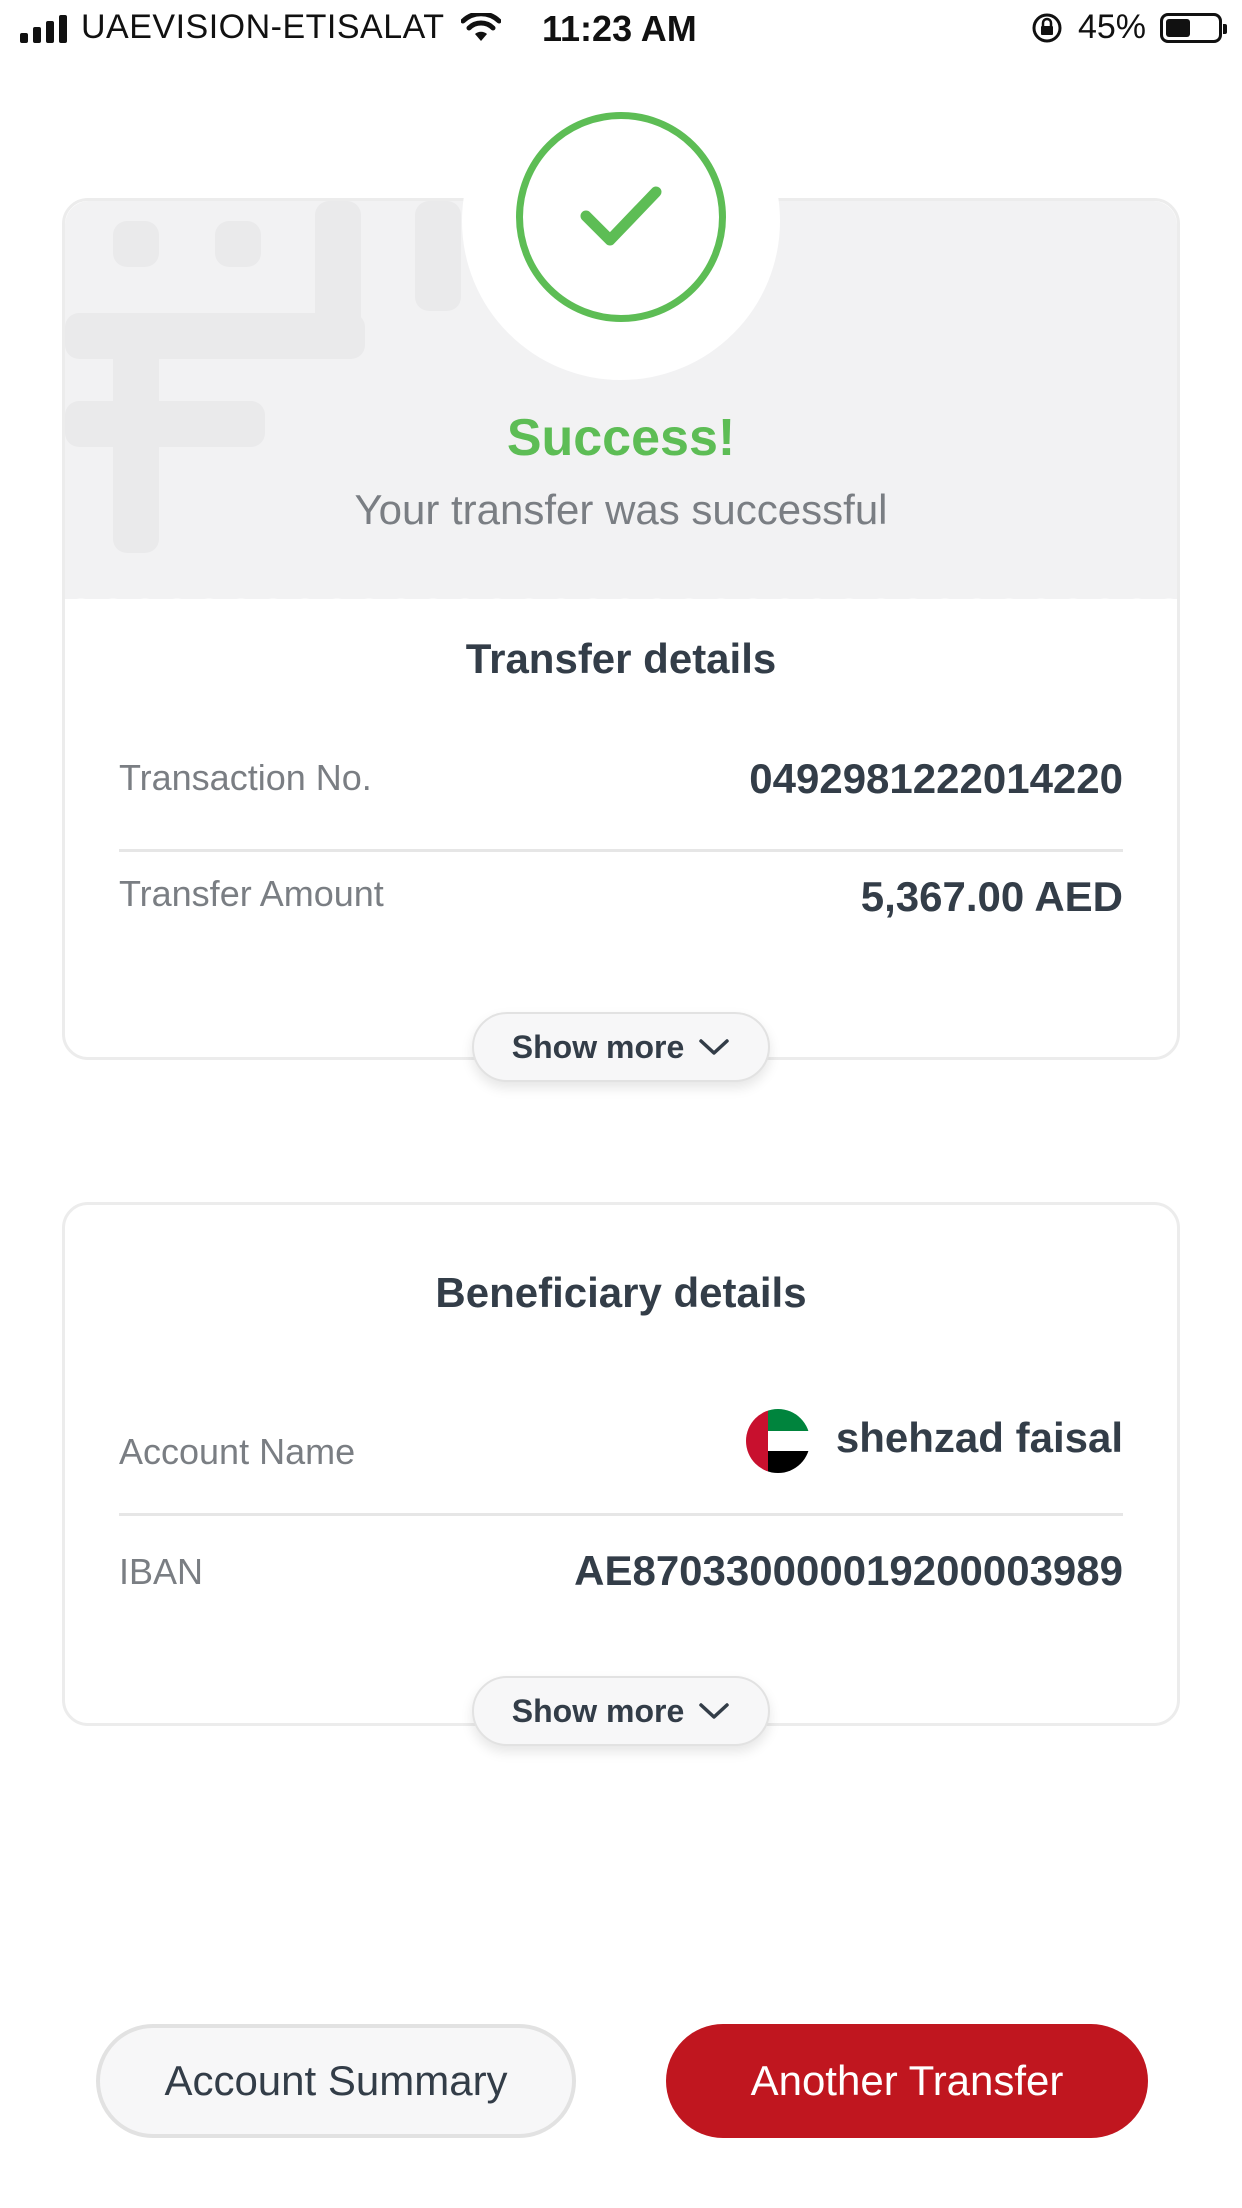 This screenshot has width=1242, height=2208. What do you see at coordinates (336, 2081) in the screenshot?
I see `account-summary-button: Account Summary` at bounding box center [336, 2081].